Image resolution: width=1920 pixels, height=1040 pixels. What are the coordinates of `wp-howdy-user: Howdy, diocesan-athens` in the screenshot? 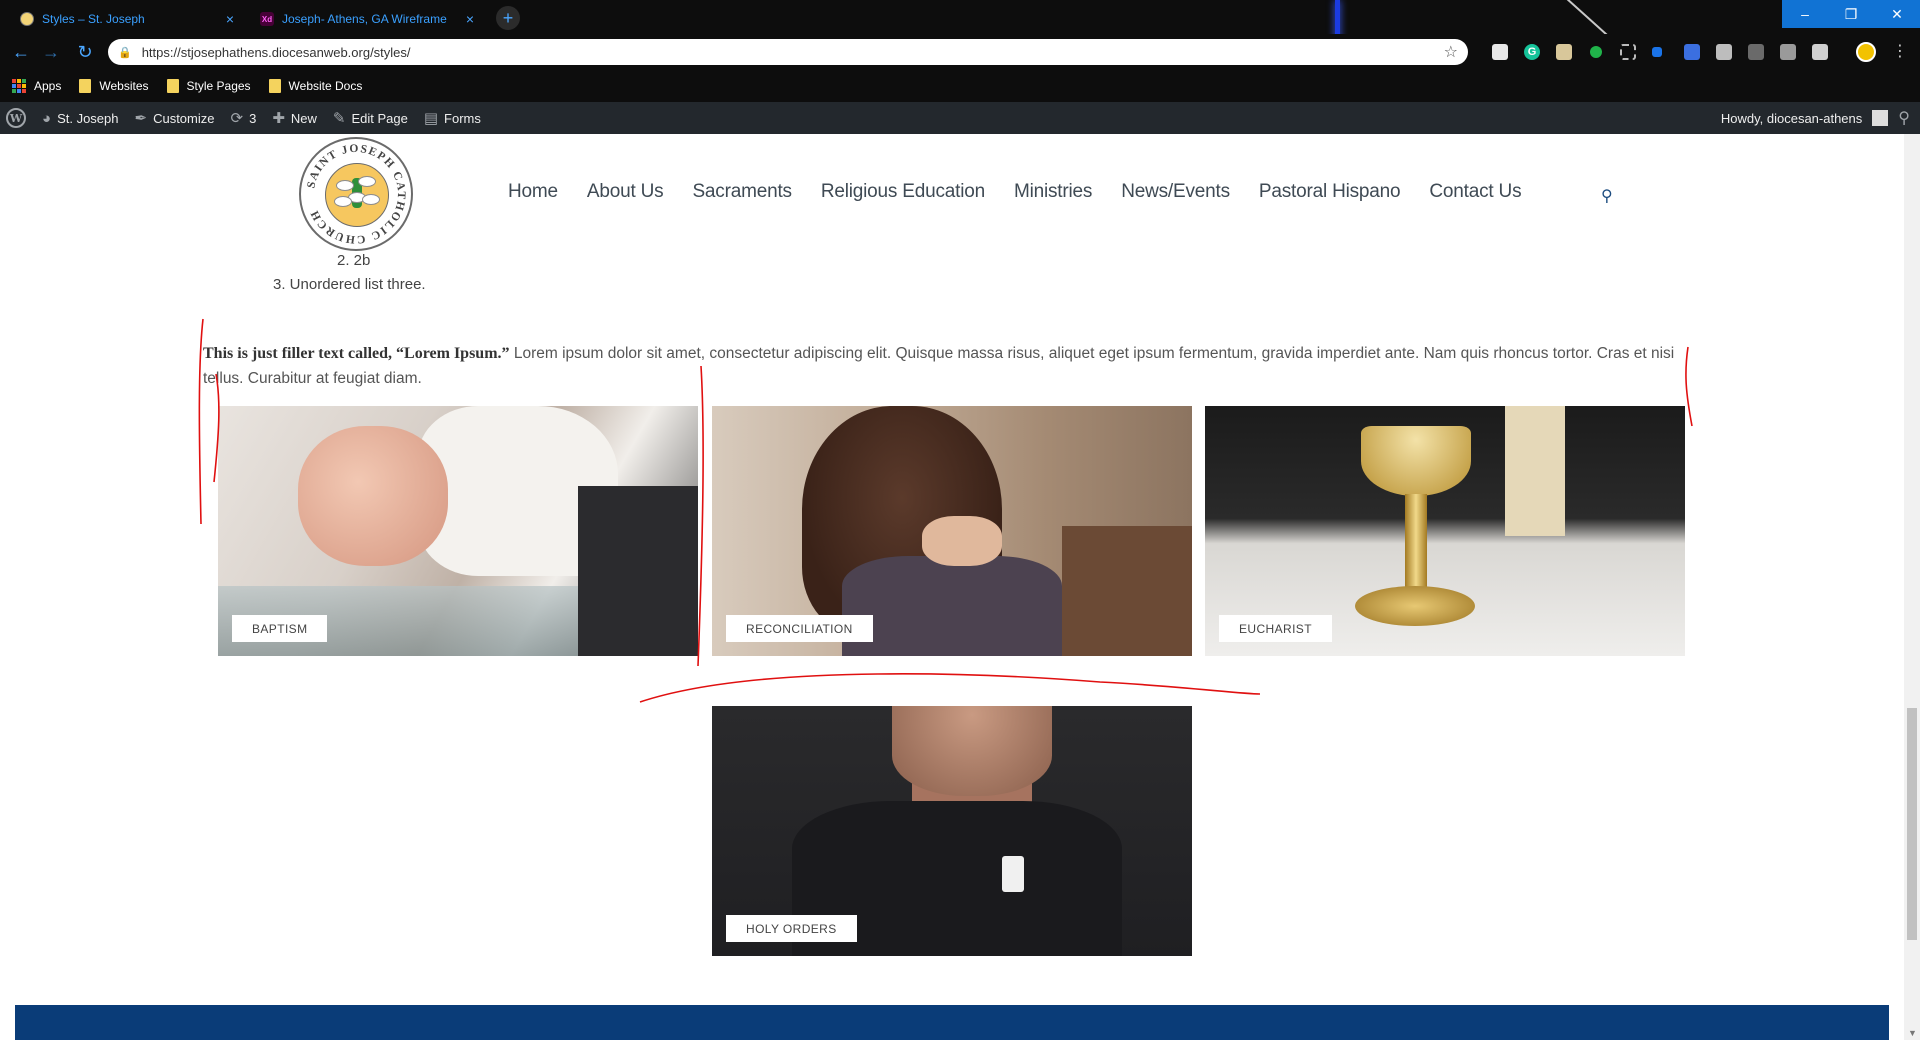 It's located at (1791, 118).